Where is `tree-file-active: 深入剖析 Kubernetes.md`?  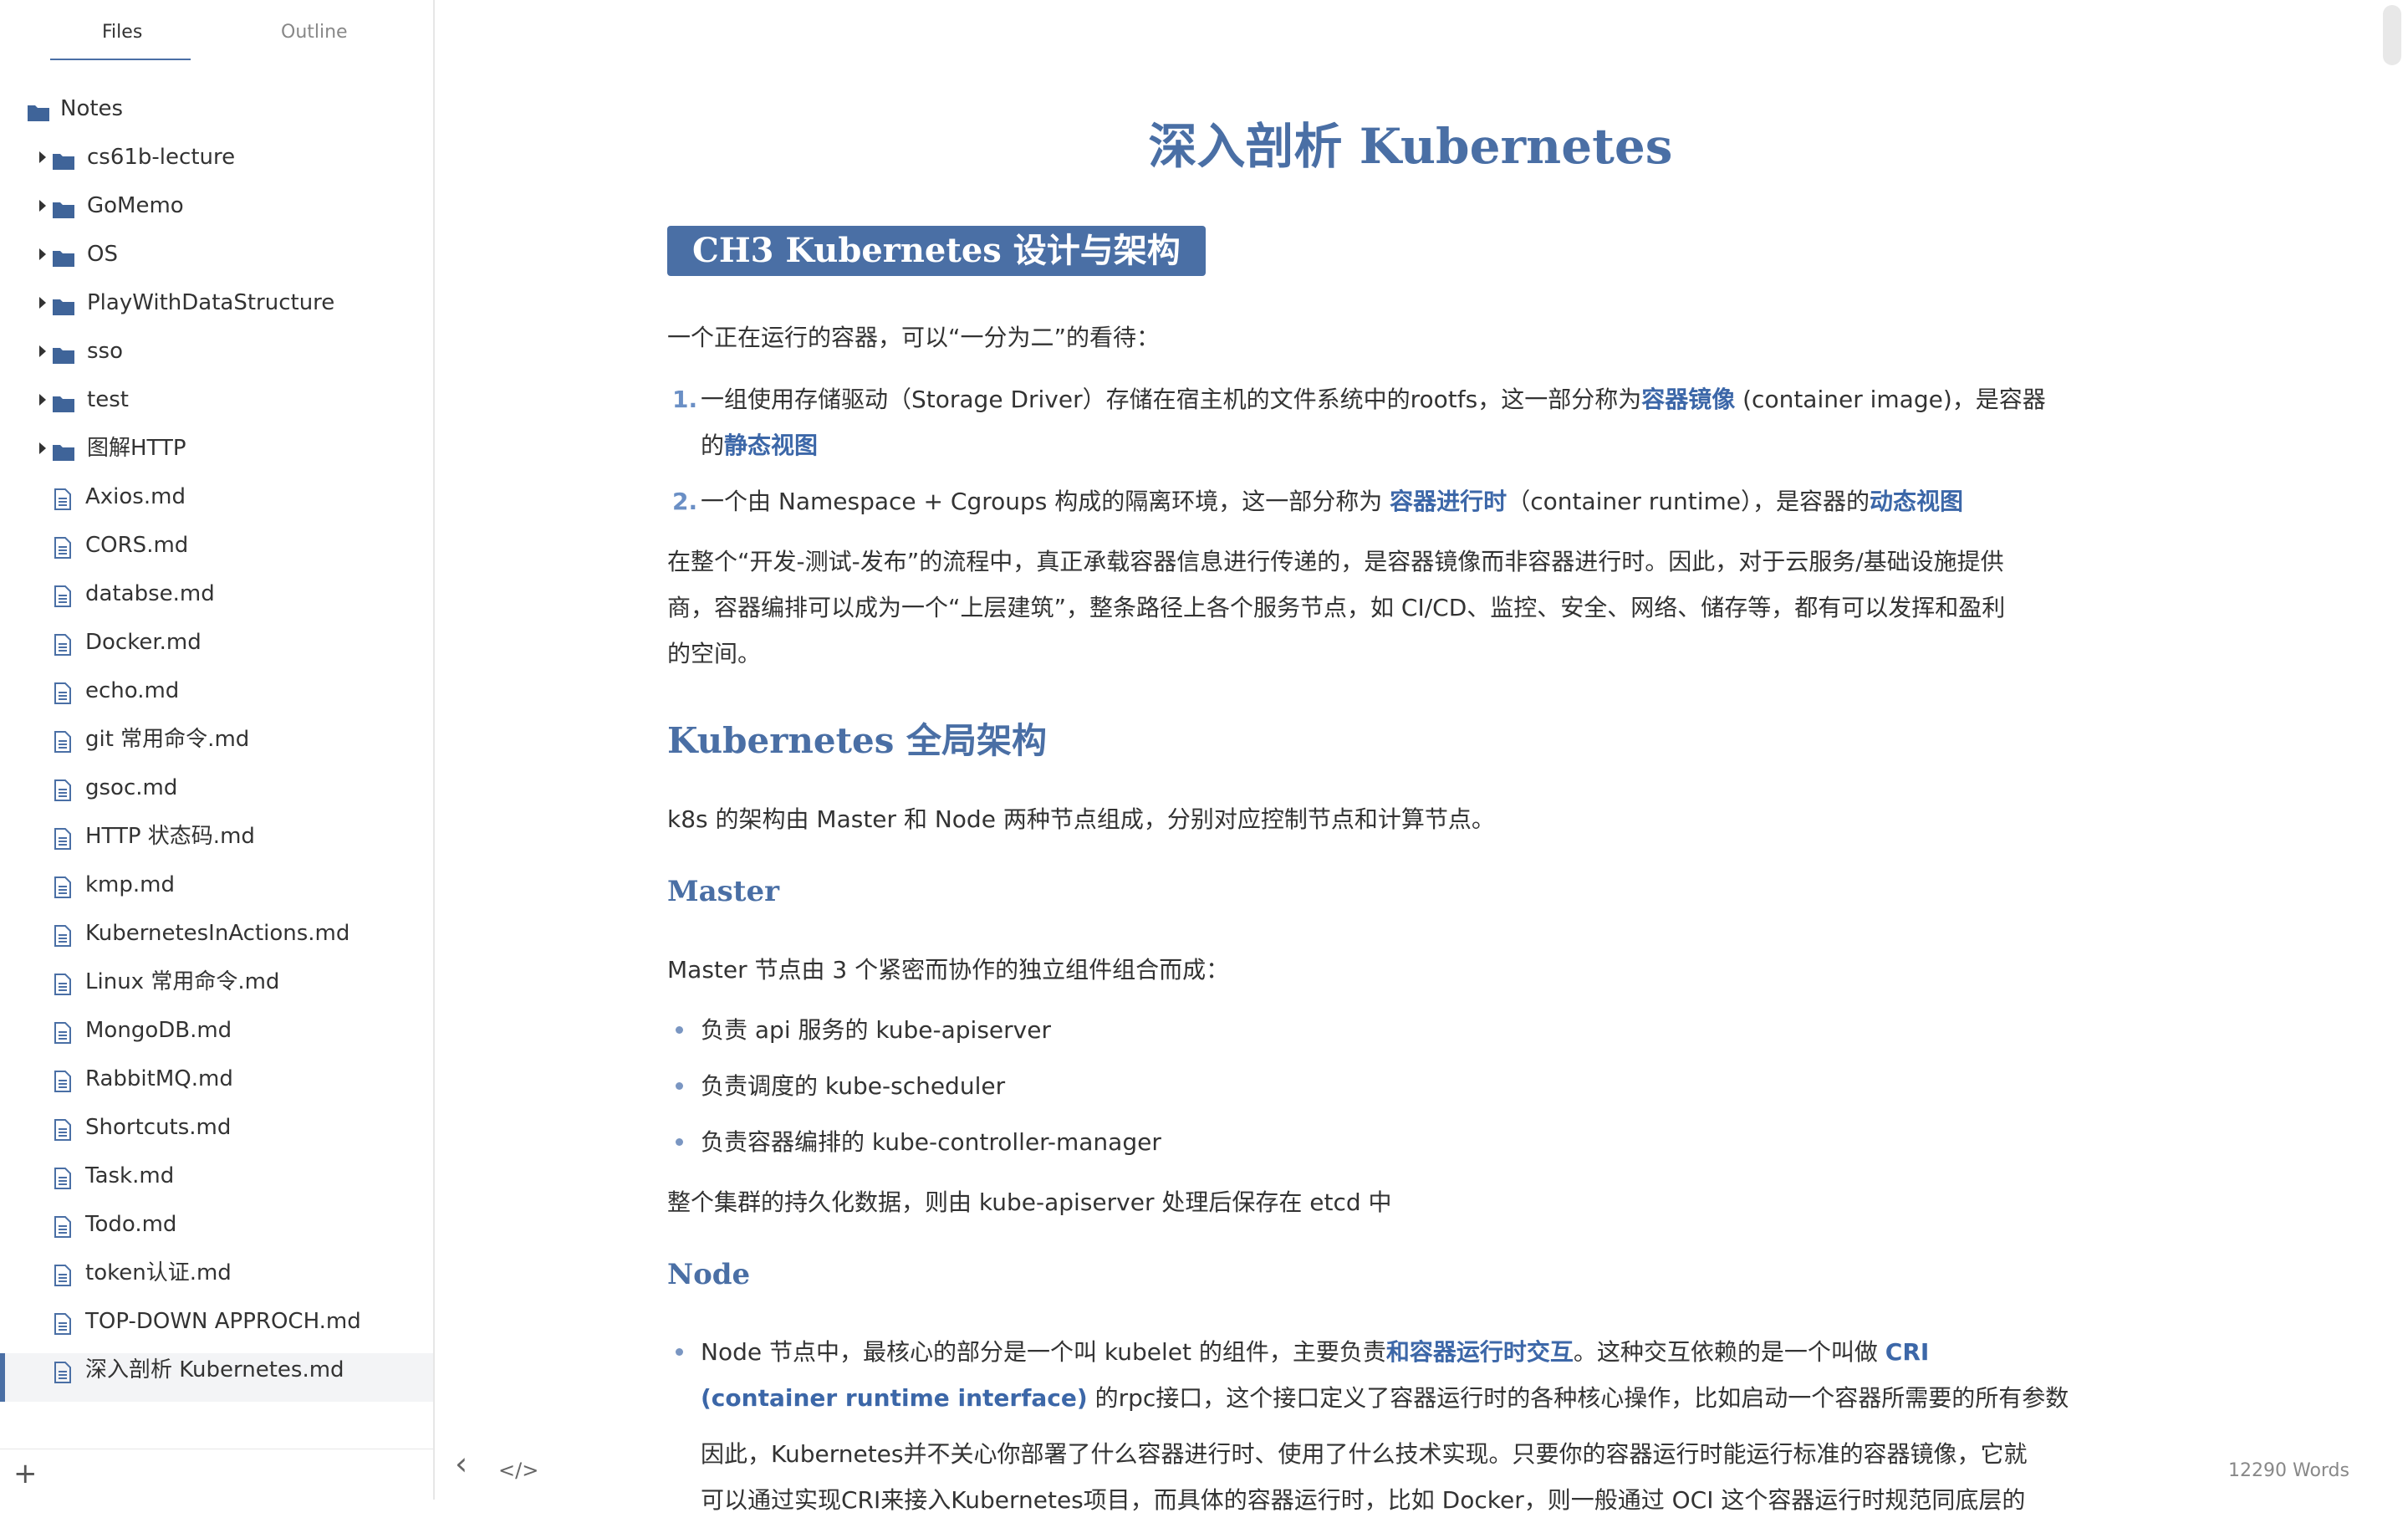 tree-file-active: 深入剖析 Kubernetes.md is located at coordinates (217, 1377).